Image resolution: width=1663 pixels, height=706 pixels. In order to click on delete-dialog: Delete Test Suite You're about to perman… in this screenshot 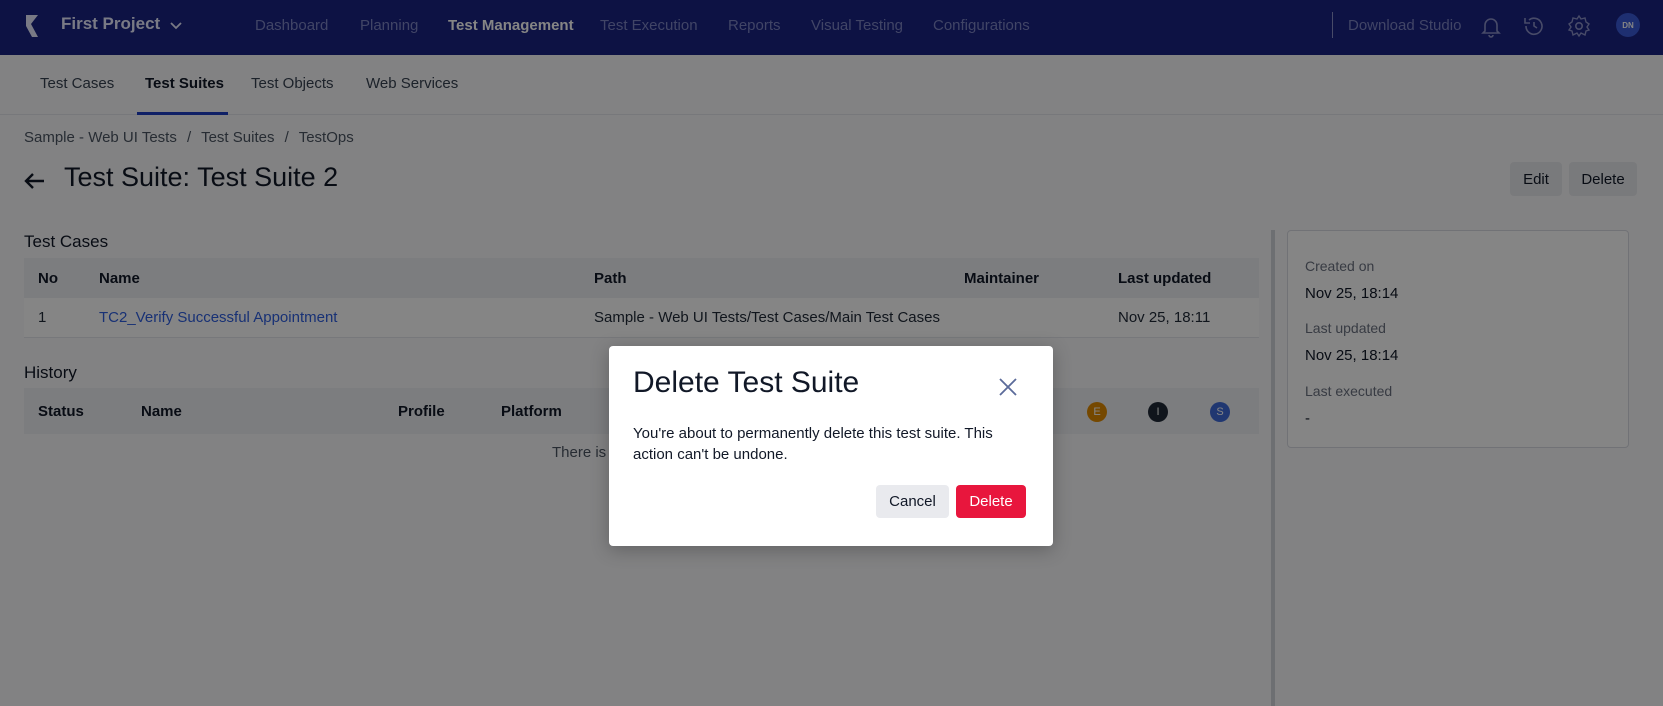, I will do `click(831, 446)`.